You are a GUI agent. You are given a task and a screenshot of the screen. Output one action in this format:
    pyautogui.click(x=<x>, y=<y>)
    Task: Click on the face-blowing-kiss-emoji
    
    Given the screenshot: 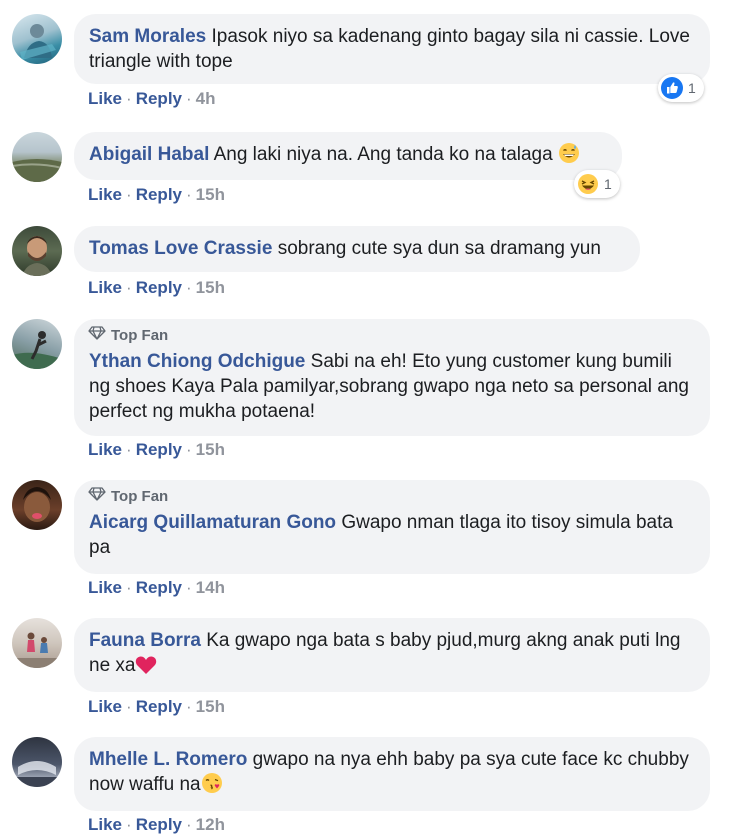 What is the action you would take?
    pyautogui.click(x=212, y=784)
    